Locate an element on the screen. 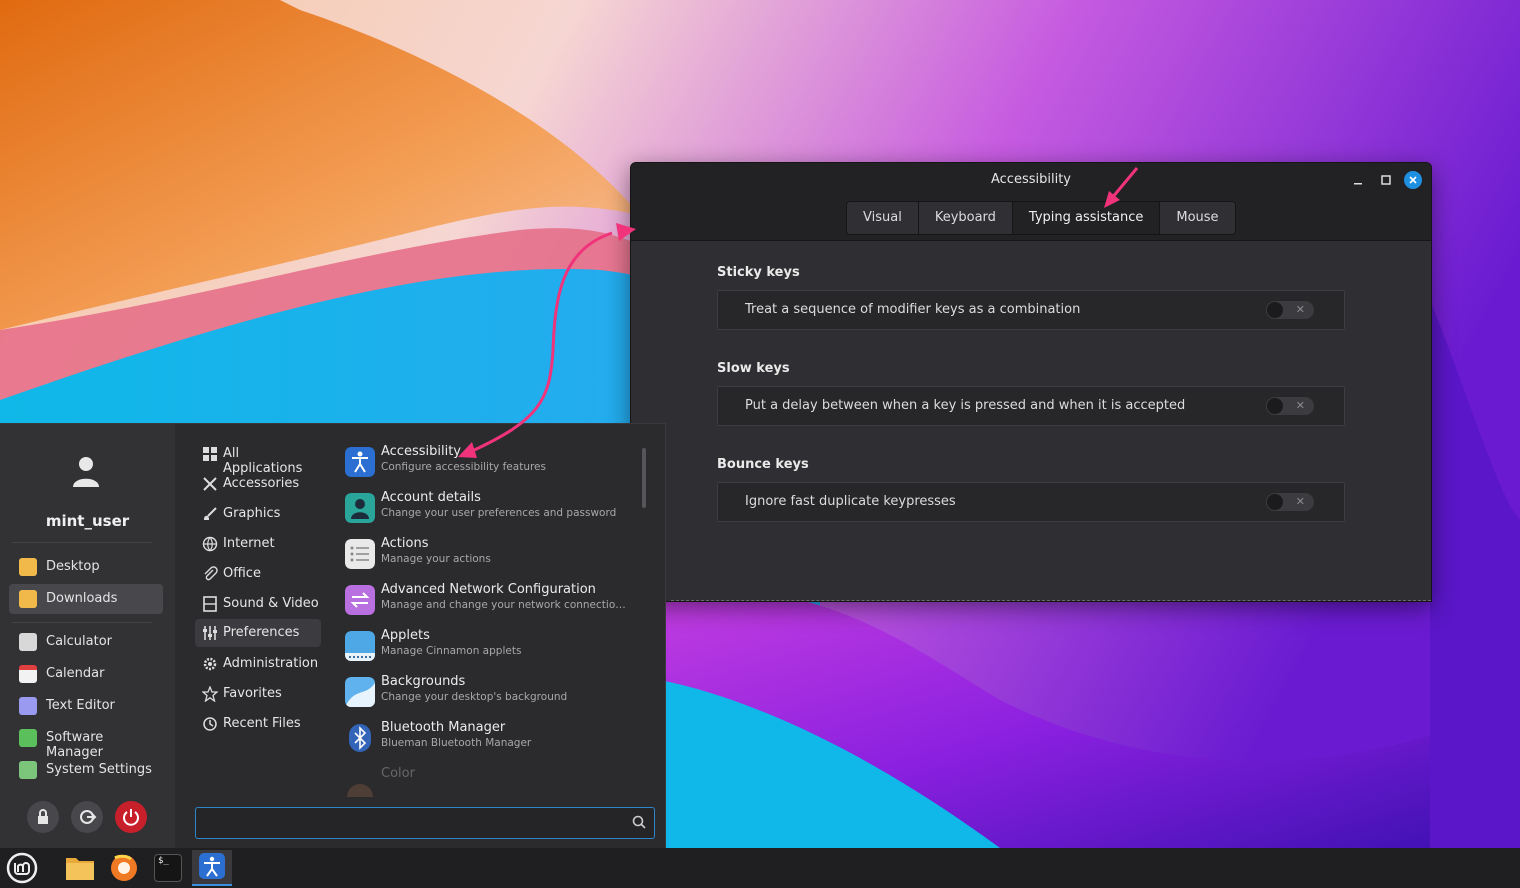 The width and height of the screenshot is (1520, 888). category-sound-video: Sound & Video is located at coordinates (258, 604).